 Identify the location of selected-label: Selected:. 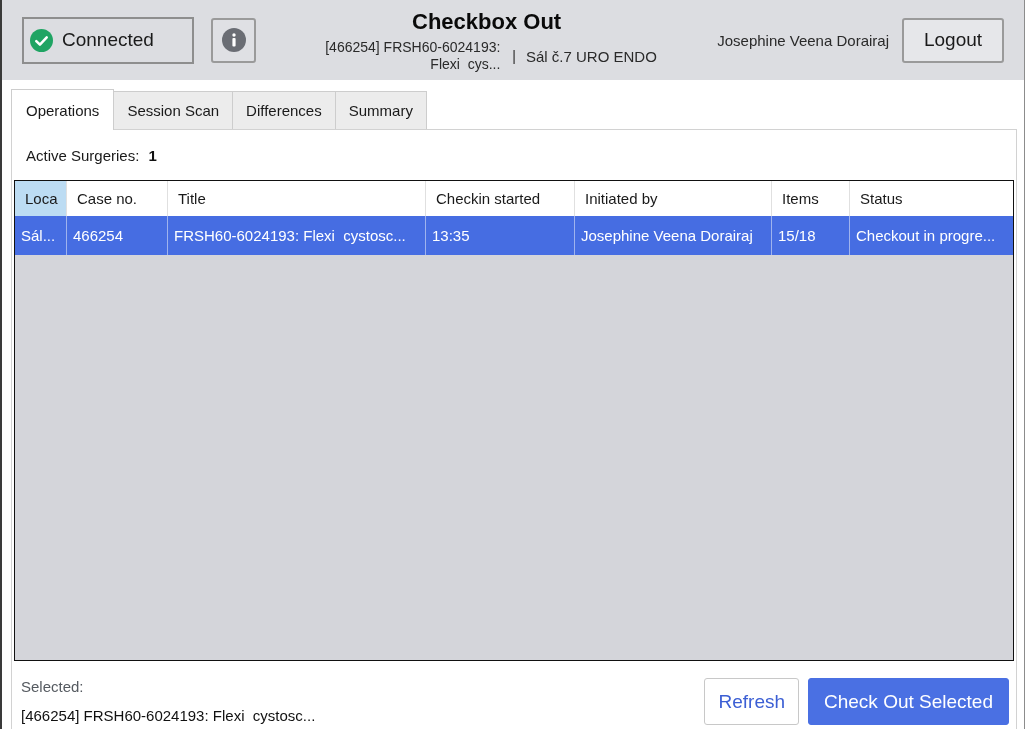
(53, 687).